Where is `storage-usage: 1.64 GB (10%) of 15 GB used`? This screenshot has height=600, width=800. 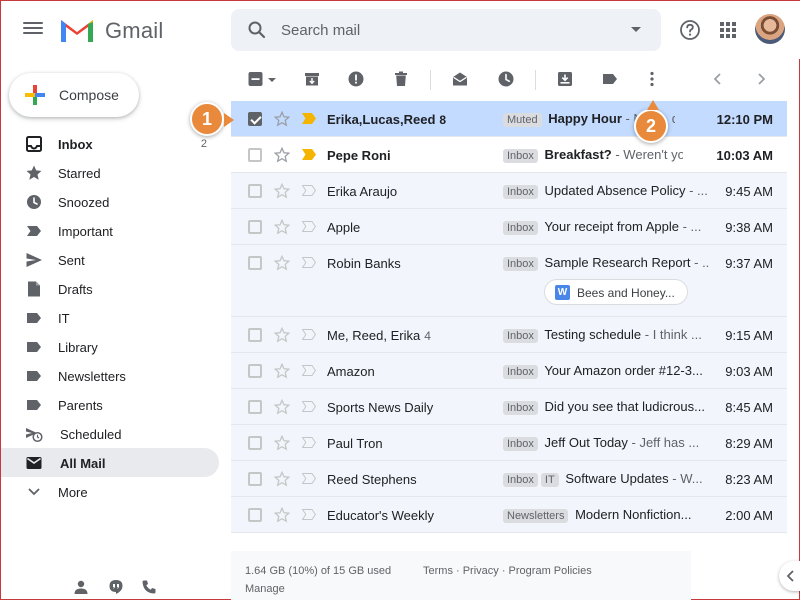 storage-usage: 1.64 GB (10%) of 15 GB used is located at coordinates (318, 571).